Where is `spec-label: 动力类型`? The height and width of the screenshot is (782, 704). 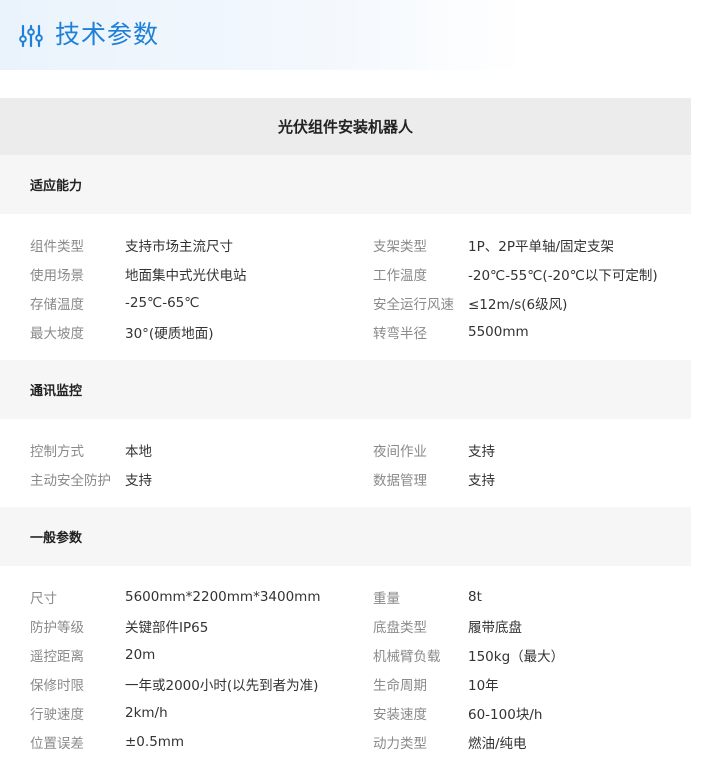
spec-label: 动力类型 is located at coordinates (400, 743).